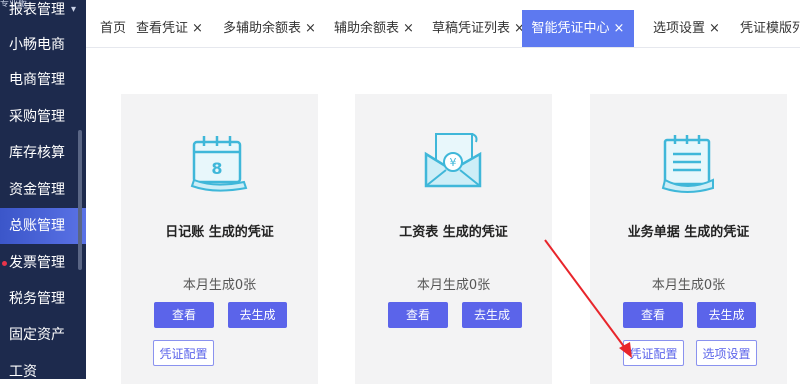 The height and width of the screenshot is (384, 800). I want to click on sidebar-item-purchase: 采购管理, so click(43, 117).